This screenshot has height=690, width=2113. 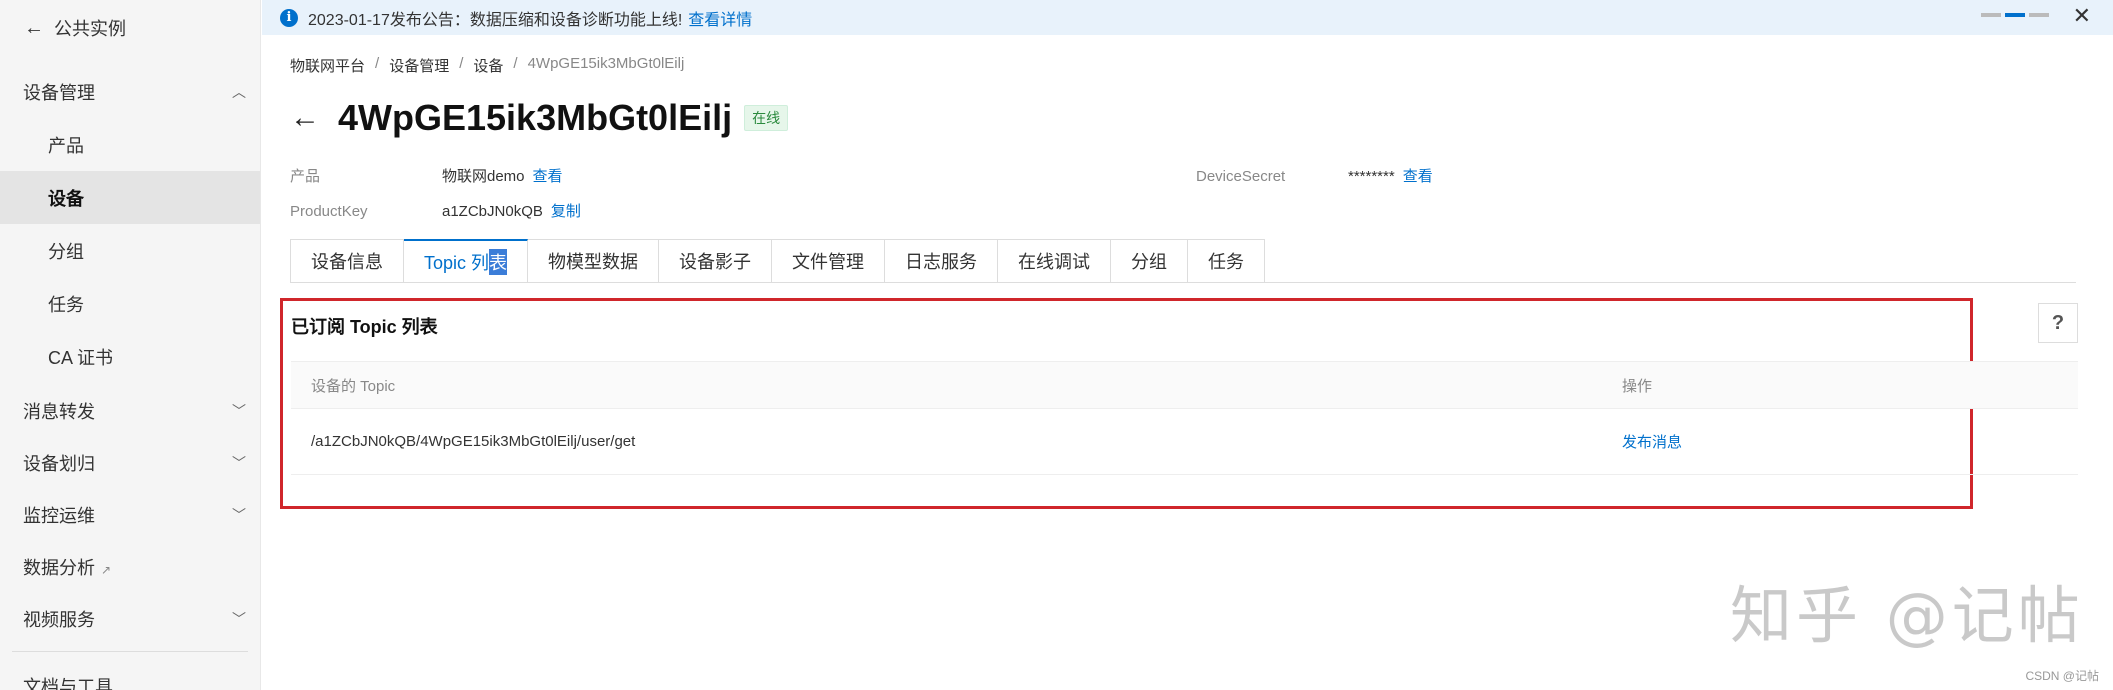 What do you see at coordinates (720, 18) in the screenshot?
I see `announcement-details-link: 查看详情` at bounding box center [720, 18].